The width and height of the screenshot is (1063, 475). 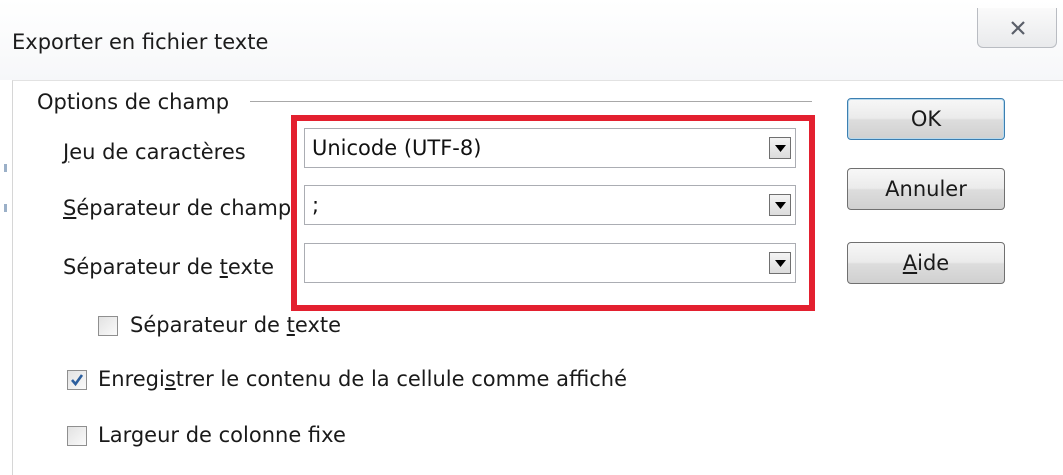 What do you see at coordinates (251, 267) in the screenshot?
I see `text-separator-label-after: exte` at bounding box center [251, 267].